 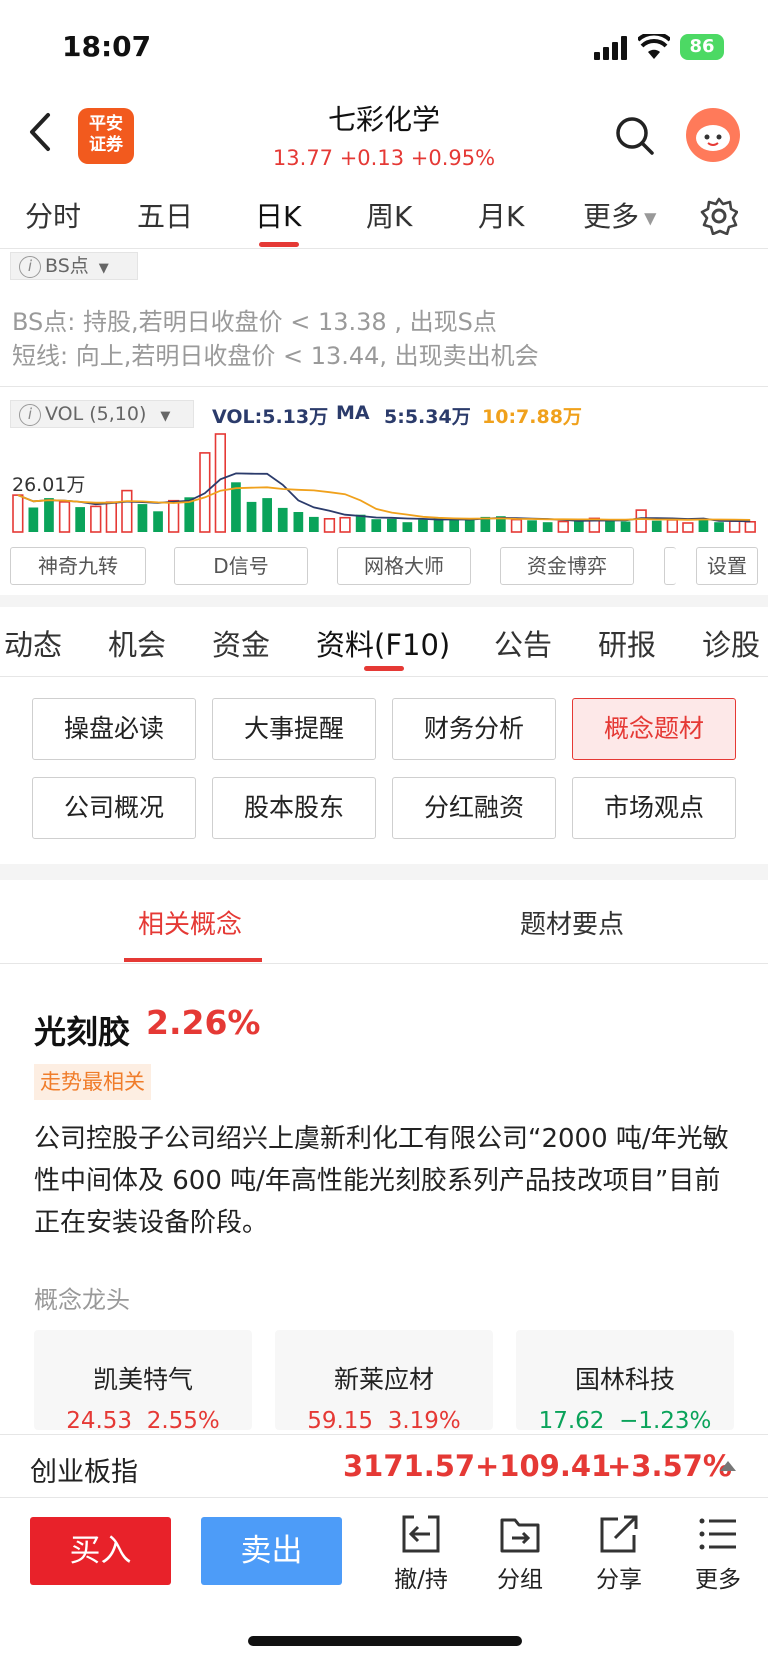 What do you see at coordinates (731, 643) in the screenshot?
I see `tab-diagnosis: 诊股` at bounding box center [731, 643].